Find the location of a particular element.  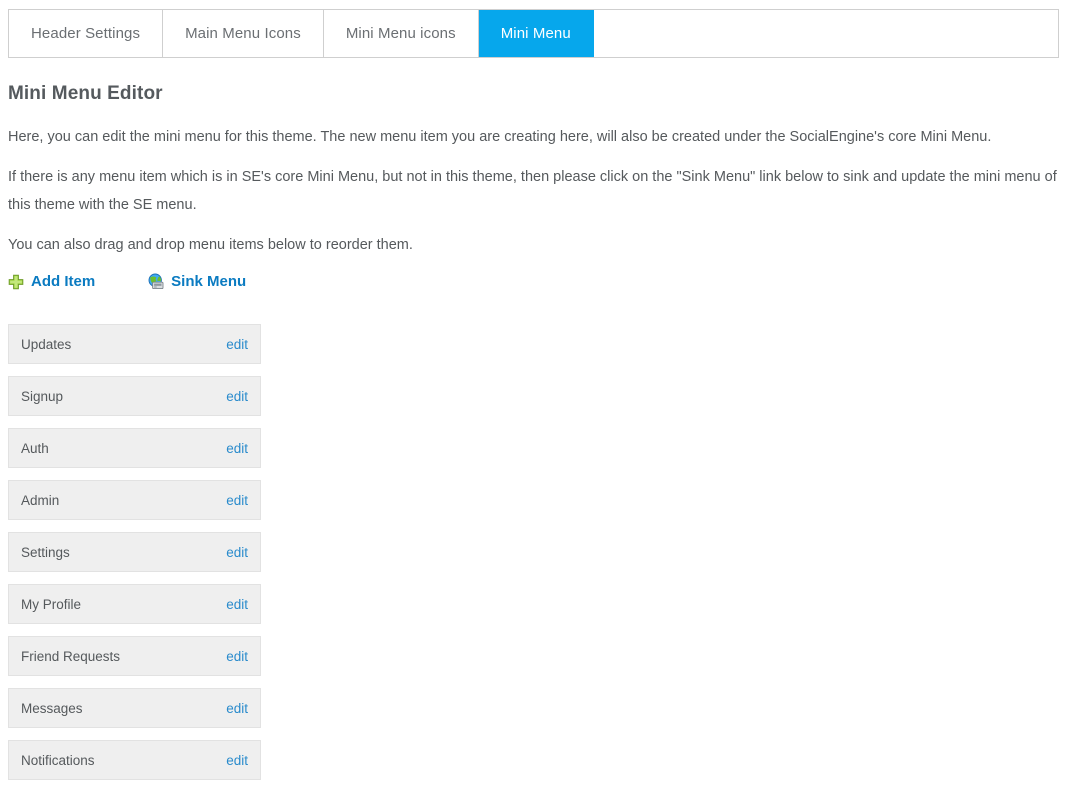

menu-item-row: Messages edit is located at coordinates (134, 708).